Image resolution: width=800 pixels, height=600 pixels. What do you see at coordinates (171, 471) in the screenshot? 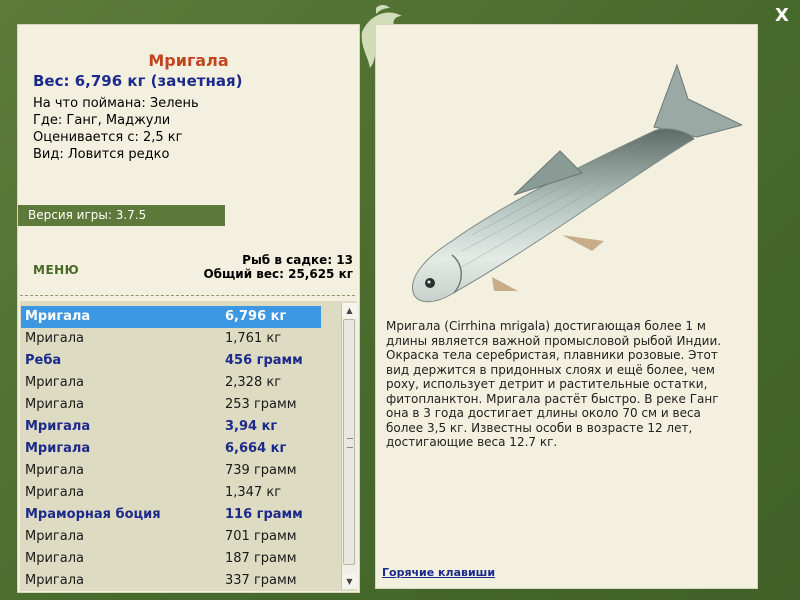
I see `catch-list-item: Мригала 739 грамм` at bounding box center [171, 471].